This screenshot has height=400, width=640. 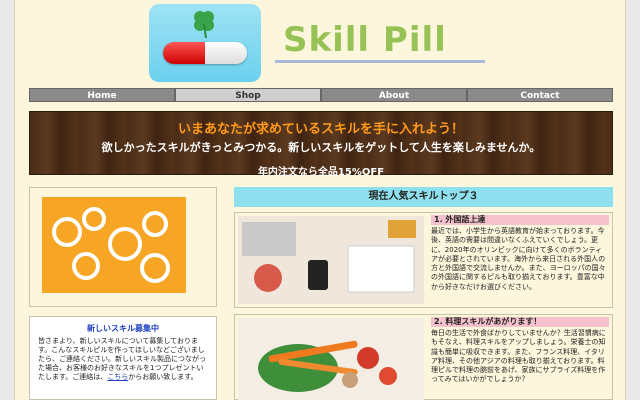 What do you see at coordinates (102, 95) in the screenshot?
I see `nav-home: Home` at bounding box center [102, 95].